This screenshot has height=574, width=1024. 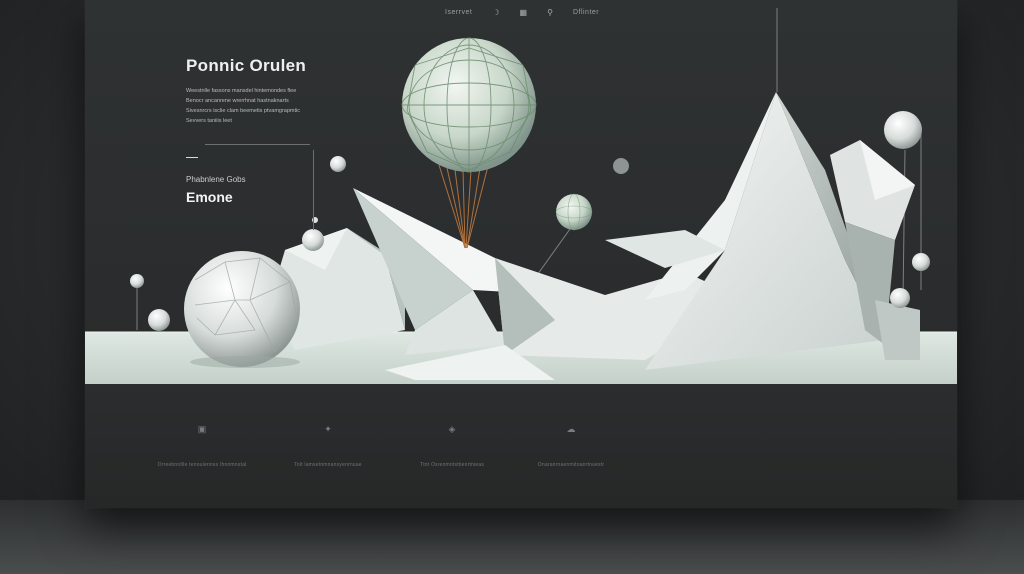 What do you see at coordinates (257, 144) in the screenshot?
I see `divider-line` at bounding box center [257, 144].